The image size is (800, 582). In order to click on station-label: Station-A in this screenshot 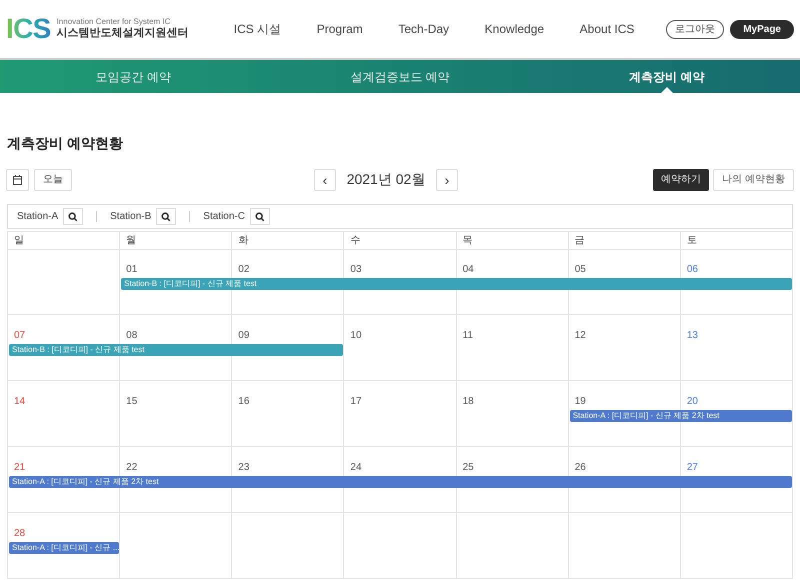, I will do `click(37, 217)`.